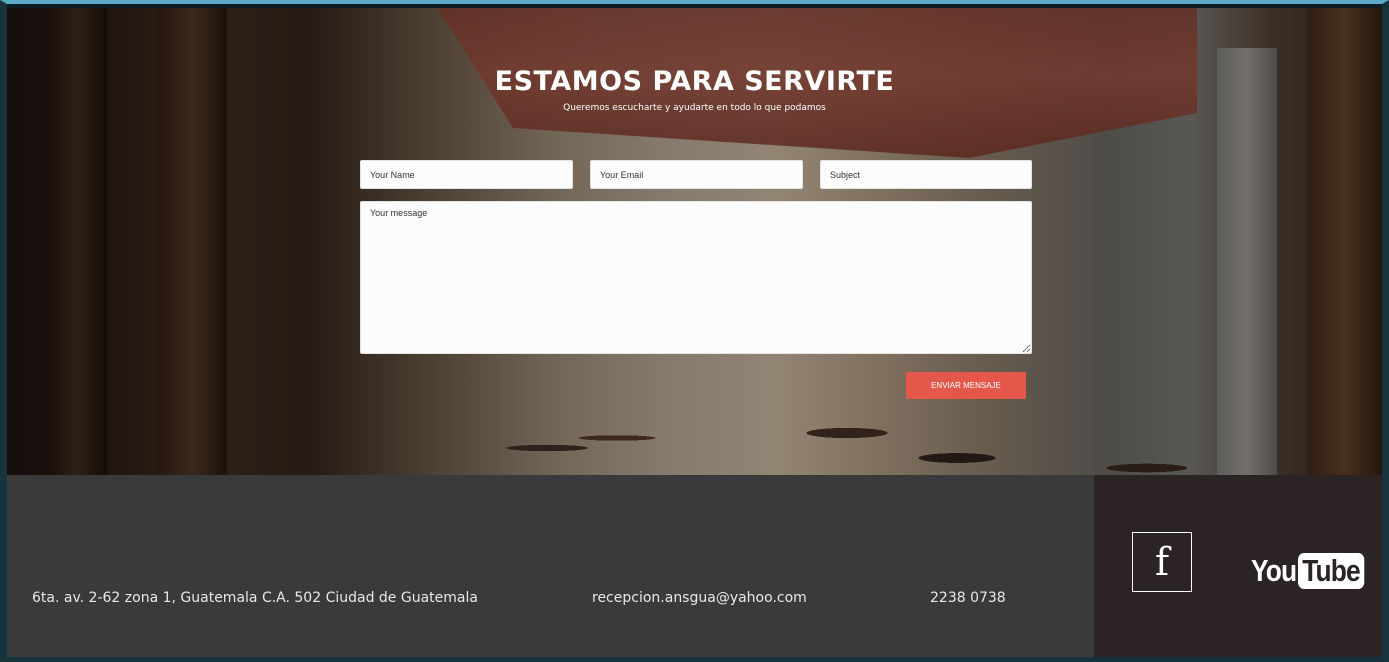  I want to click on youtube-icon: You Tube, so click(1313, 571).